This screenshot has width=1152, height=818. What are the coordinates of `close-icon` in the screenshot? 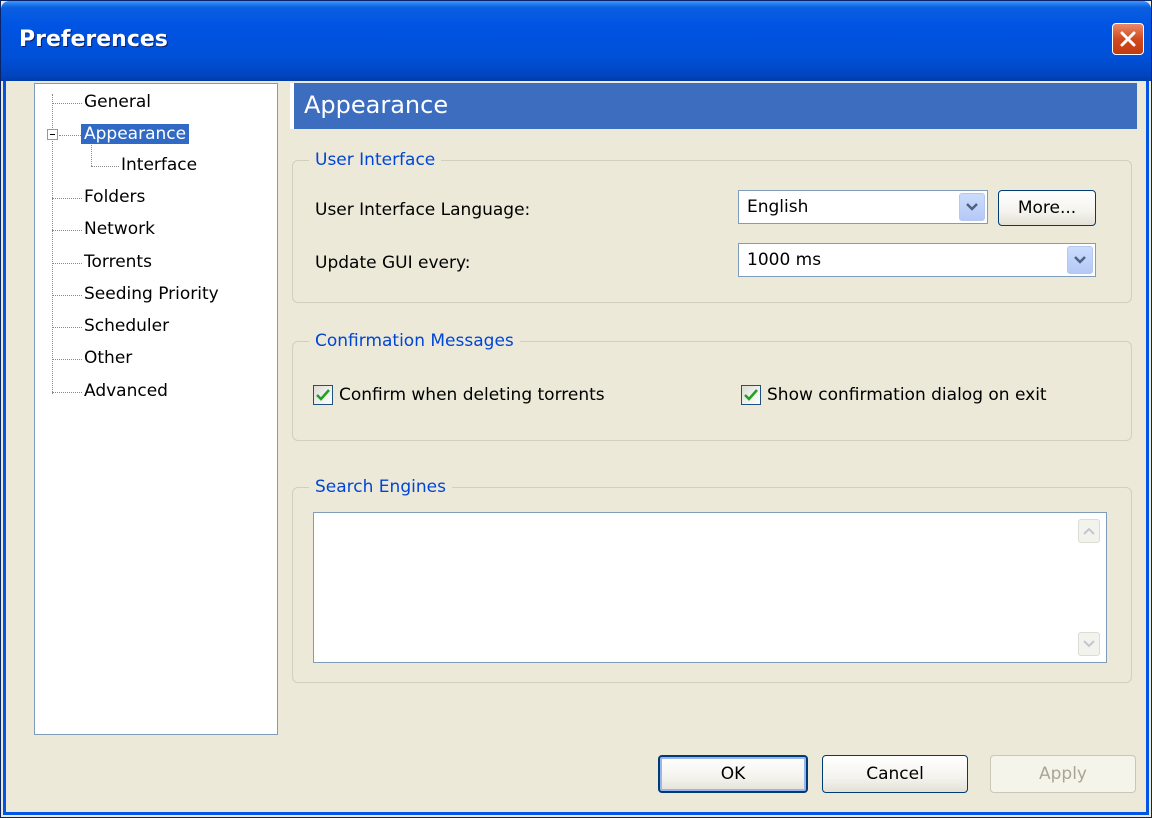 It's located at (1128, 39).